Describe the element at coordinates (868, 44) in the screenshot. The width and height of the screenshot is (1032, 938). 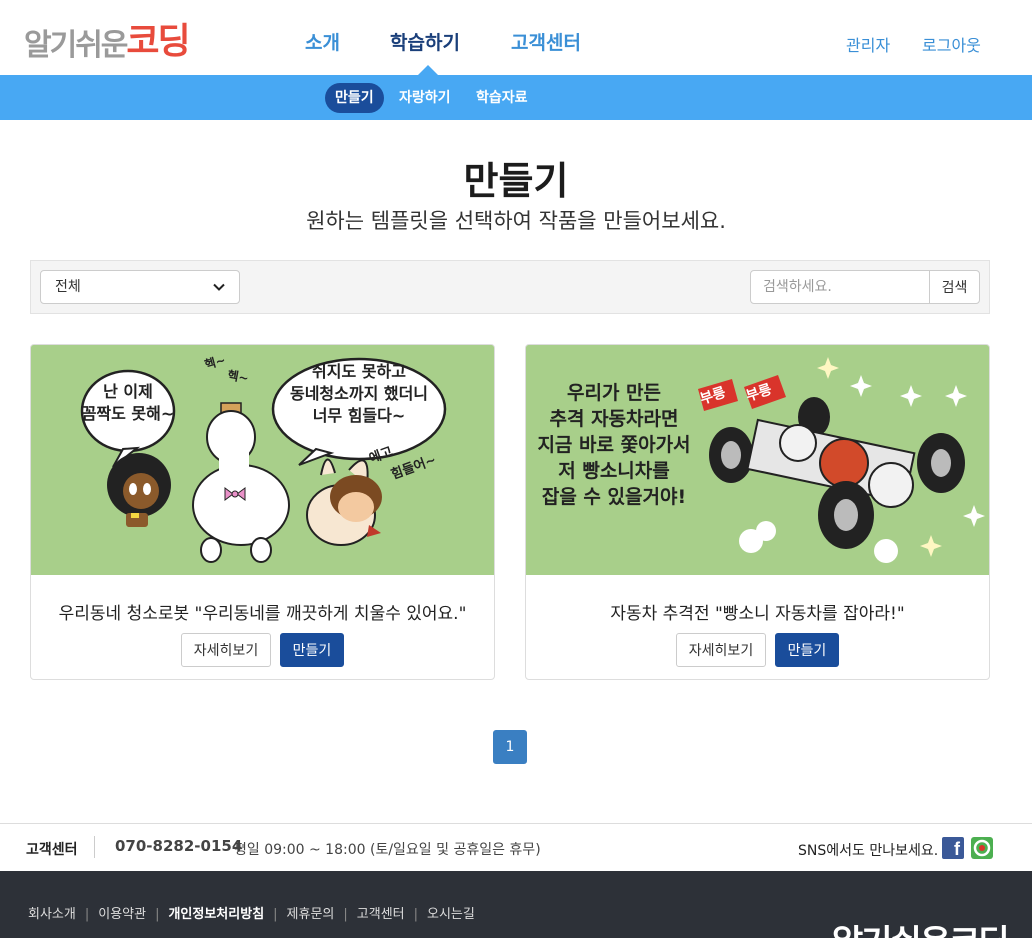
I see `admin-link: 관리자` at that location.